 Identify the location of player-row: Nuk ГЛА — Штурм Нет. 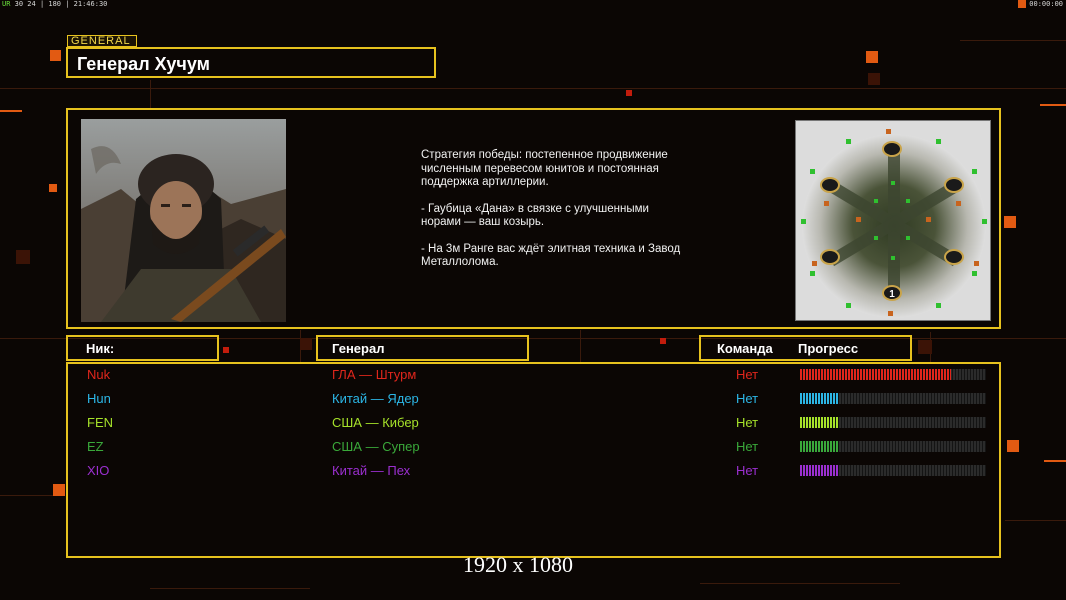
(533, 376).